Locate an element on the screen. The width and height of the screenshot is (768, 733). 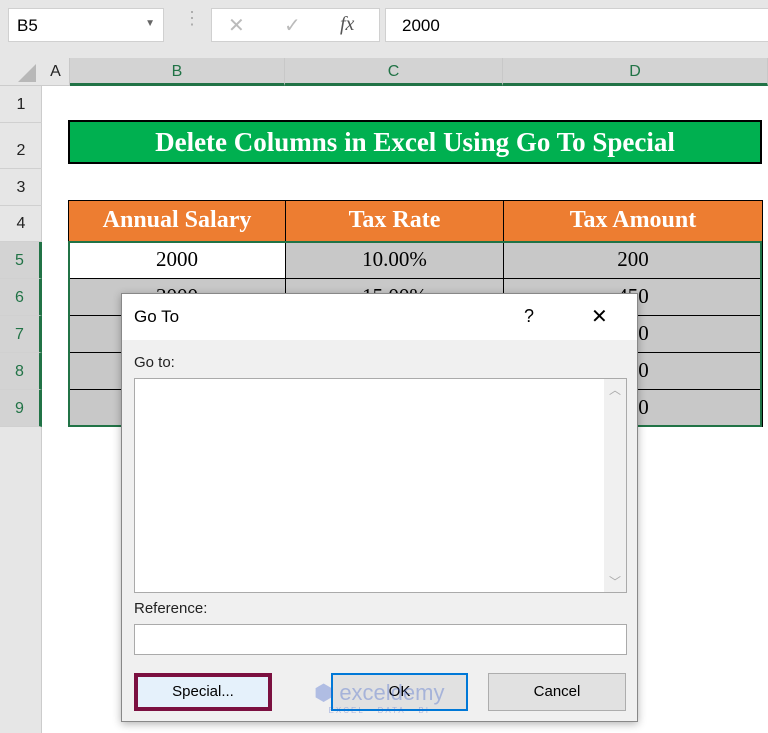
dialog-title-bar: Go To ? ✕ is located at coordinates (379, 317).